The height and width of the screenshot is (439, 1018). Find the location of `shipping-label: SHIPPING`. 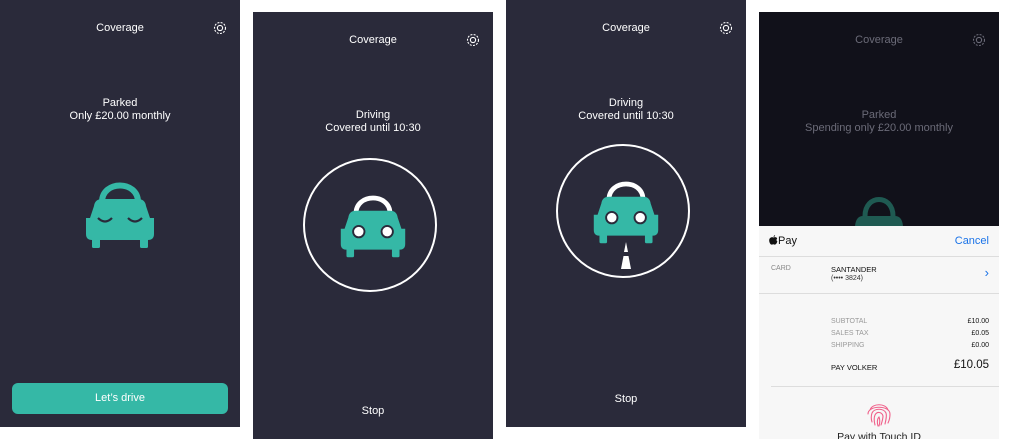

shipping-label: SHIPPING is located at coordinates (848, 345).